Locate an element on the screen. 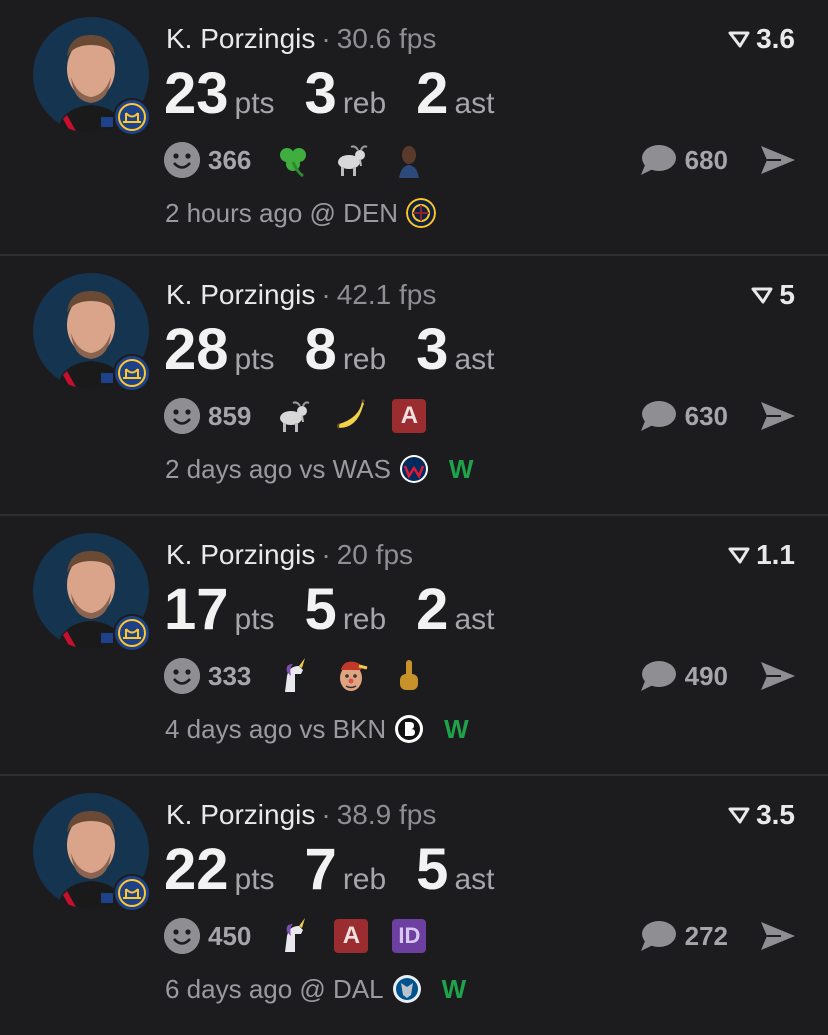 The image size is (828, 1035). mavericks-logo-icon is located at coordinates (407, 989).